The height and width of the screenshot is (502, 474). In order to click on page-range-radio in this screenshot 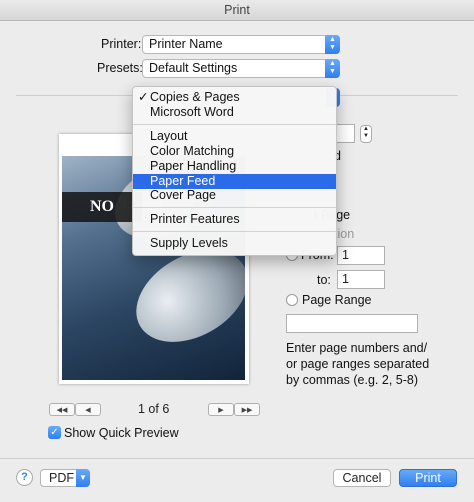, I will do `click(292, 300)`.